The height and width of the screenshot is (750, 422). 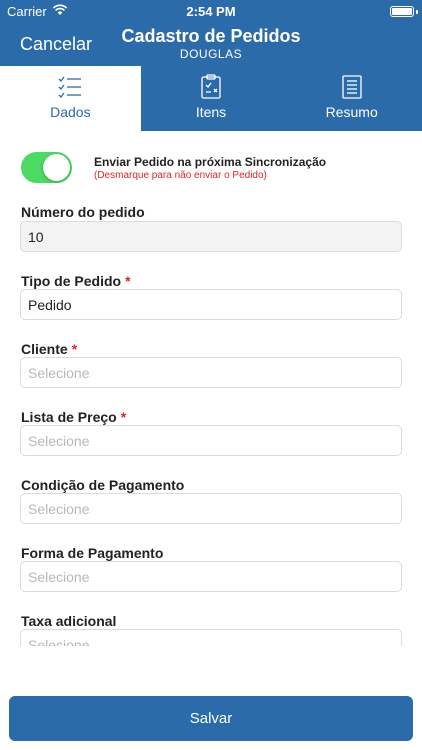 I want to click on payment-condition-field: Selecione, so click(x=211, y=508).